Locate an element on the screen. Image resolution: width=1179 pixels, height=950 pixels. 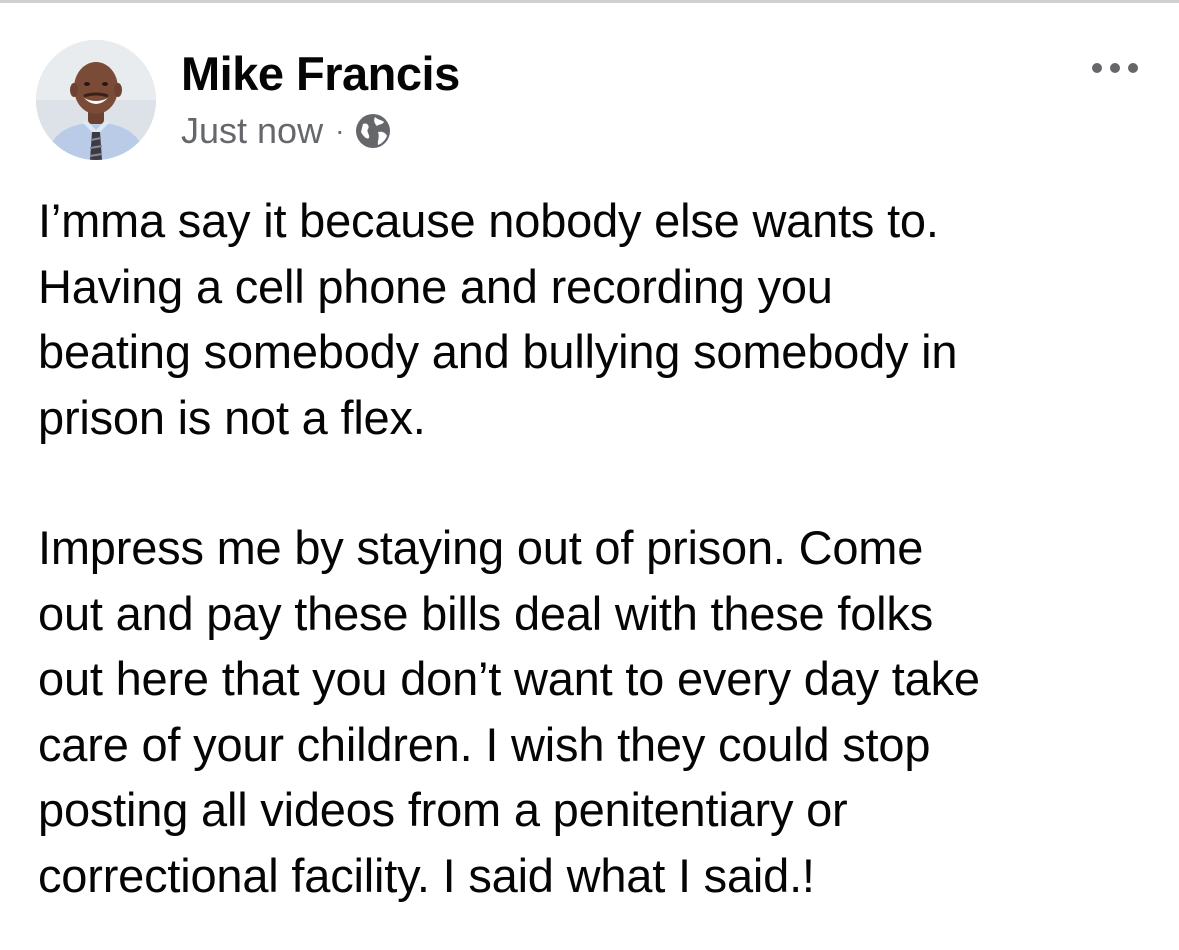
post-meta: Just now · is located at coordinates (286, 131).